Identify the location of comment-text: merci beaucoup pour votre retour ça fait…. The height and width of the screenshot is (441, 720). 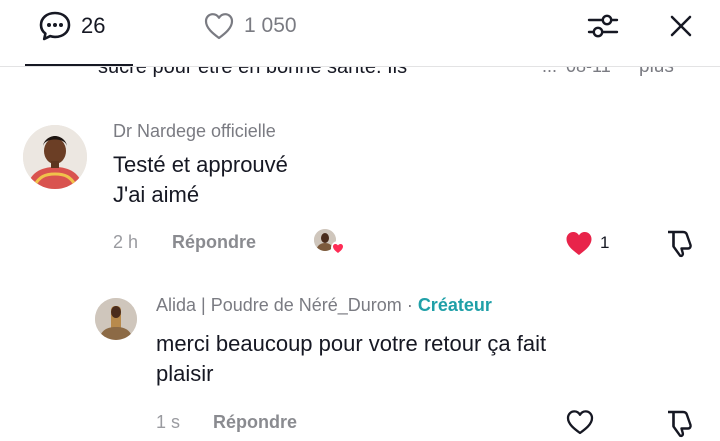
(351, 359).